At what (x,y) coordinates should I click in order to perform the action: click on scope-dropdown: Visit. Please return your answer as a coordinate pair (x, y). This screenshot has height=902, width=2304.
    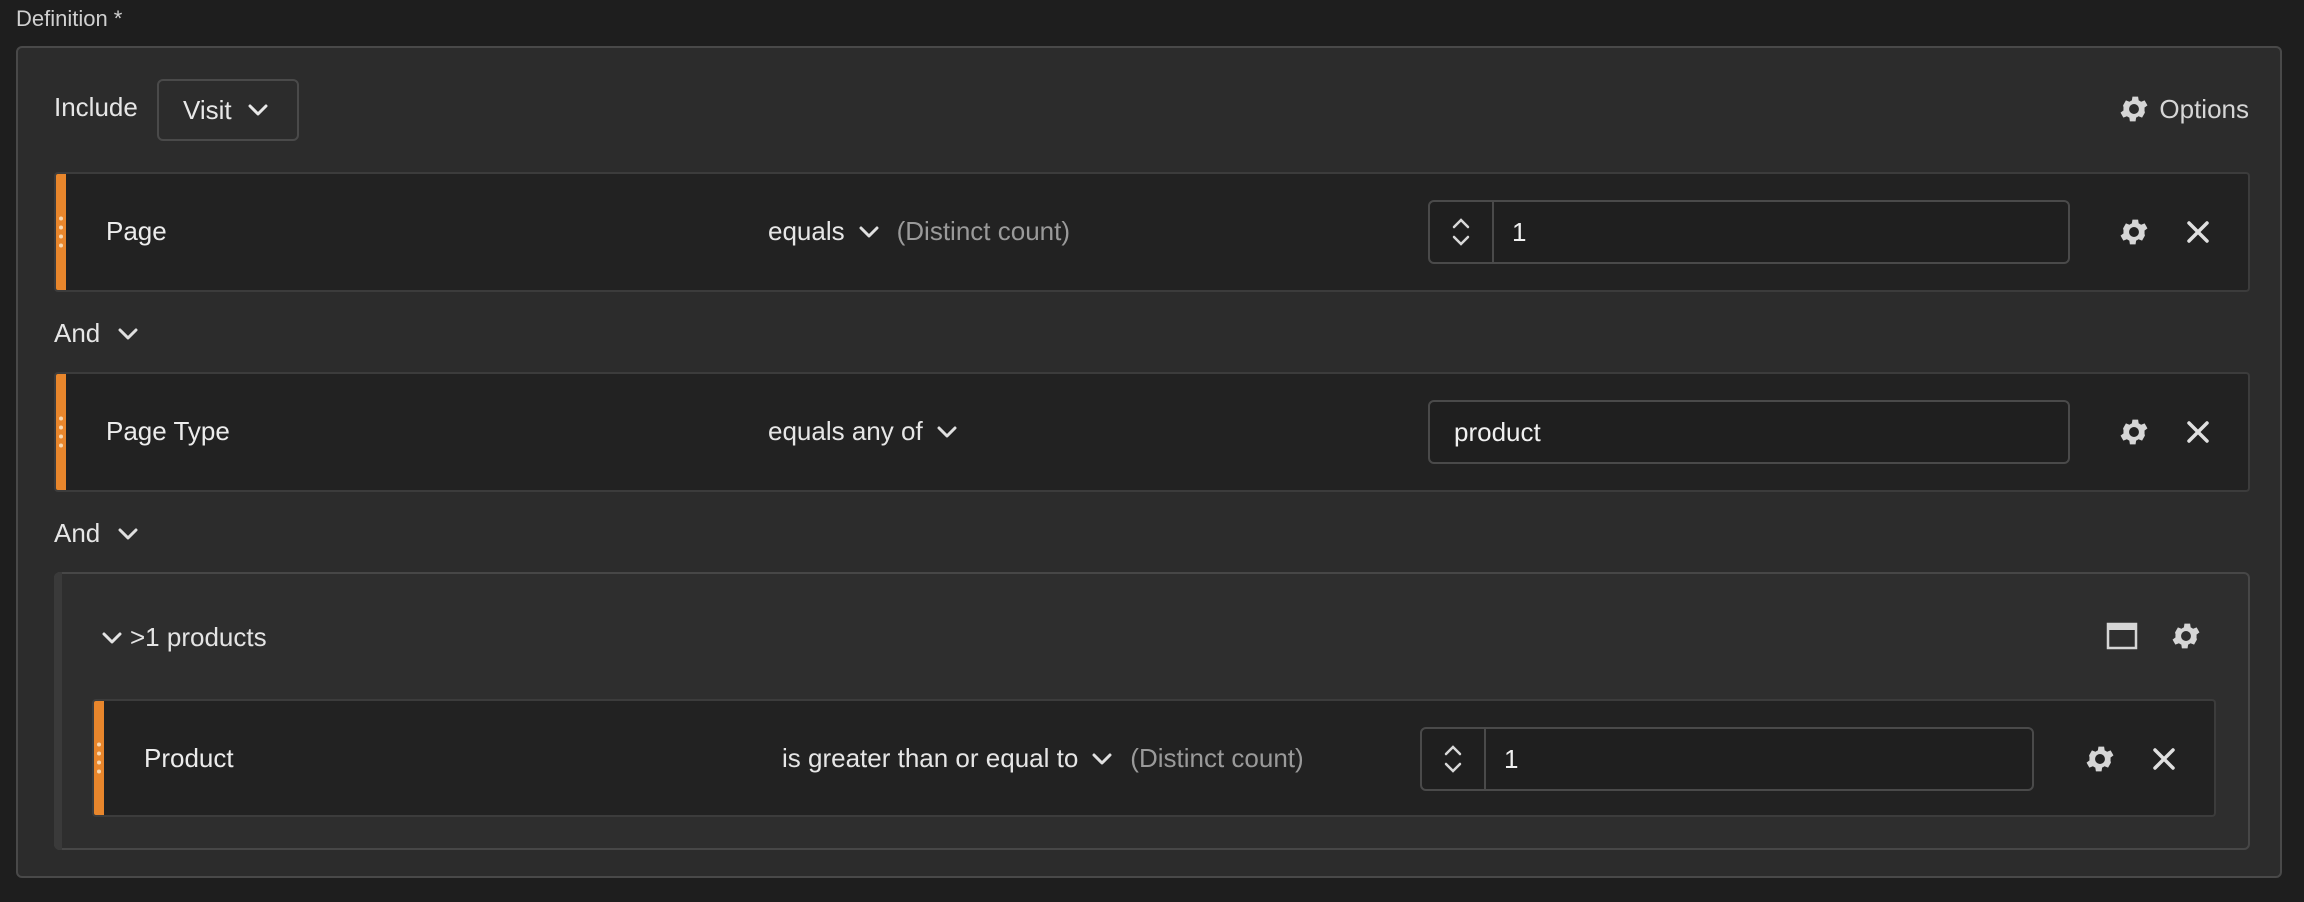
    Looking at the image, I should click on (228, 110).